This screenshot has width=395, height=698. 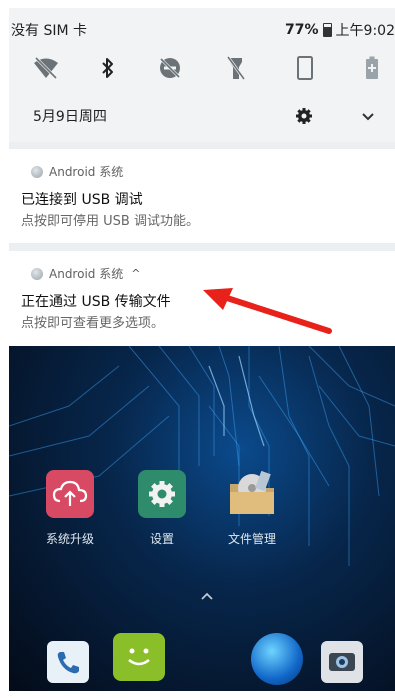 What do you see at coordinates (139, 657) in the screenshot?
I see `messages-icon` at bounding box center [139, 657].